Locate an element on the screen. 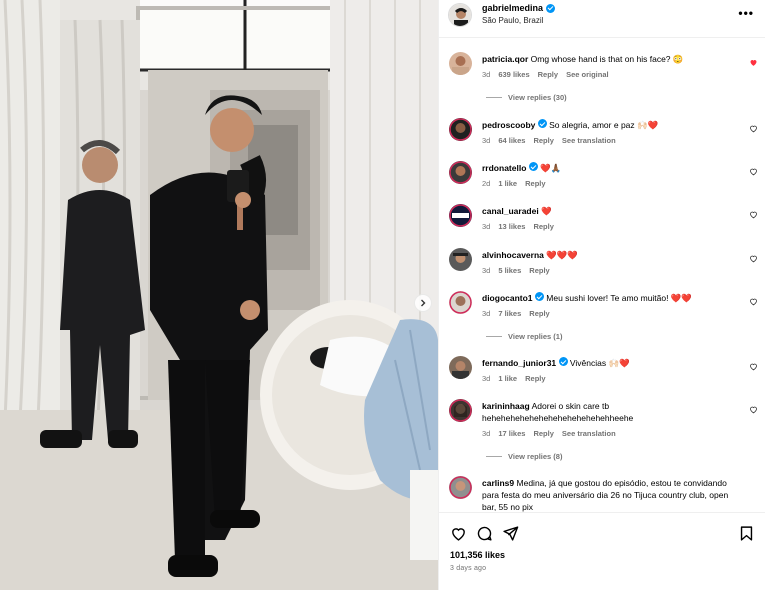  comment-text: Vivências 🙌🏻❤️ is located at coordinates (599, 363).